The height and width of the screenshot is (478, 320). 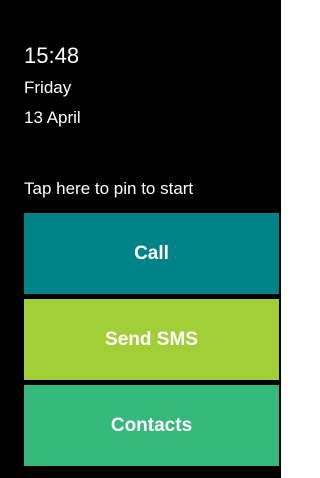 I want to click on call-tile-label: Call, so click(x=151, y=253).